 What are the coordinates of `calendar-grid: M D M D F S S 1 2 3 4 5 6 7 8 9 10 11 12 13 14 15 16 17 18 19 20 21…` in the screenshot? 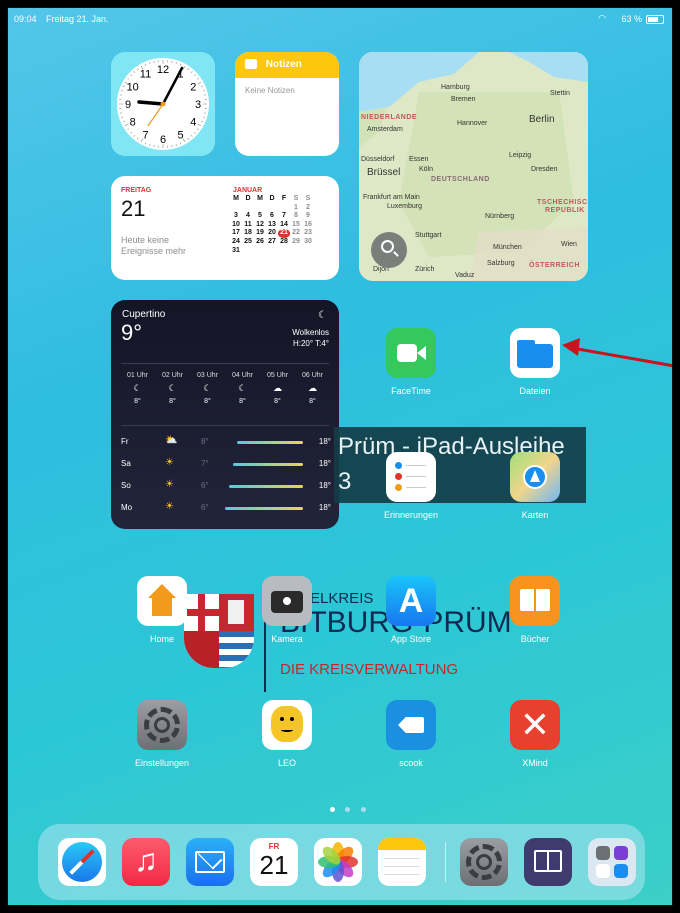 It's located at (272, 225).